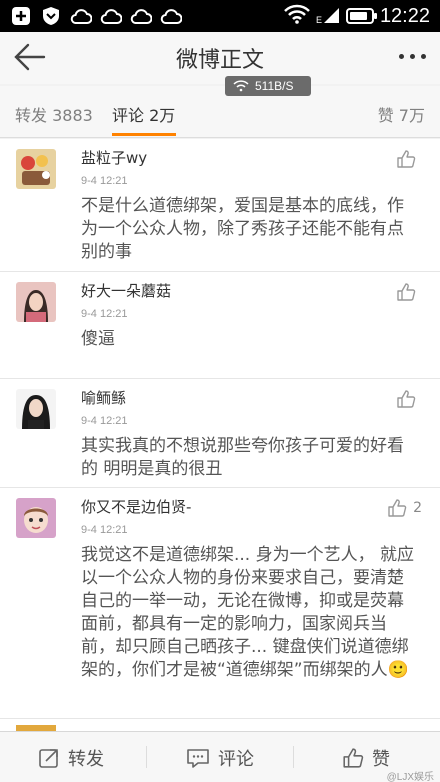 The image size is (440, 782). I want to click on app-bar: 微博正文, so click(220, 58).